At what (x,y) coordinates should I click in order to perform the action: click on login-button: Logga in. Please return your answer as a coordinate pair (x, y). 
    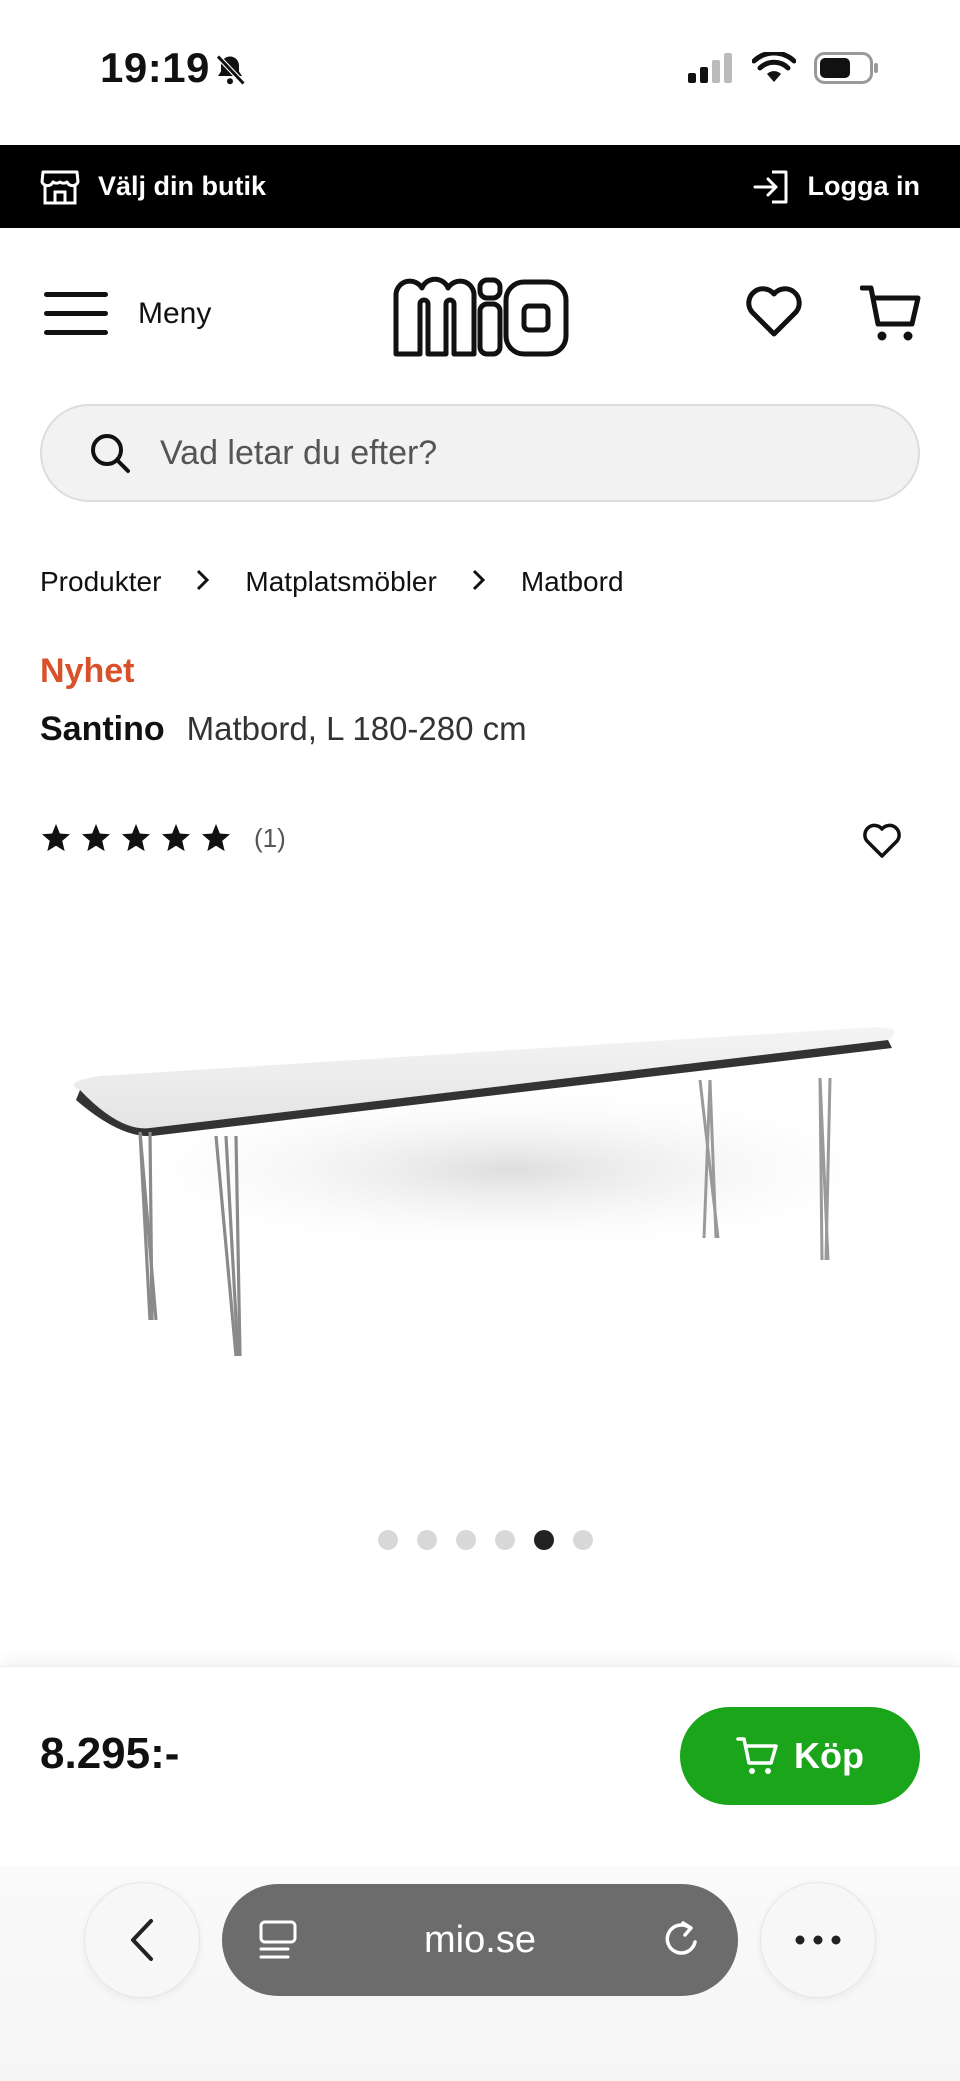
    Looking at the image, I should click on (836, 187).